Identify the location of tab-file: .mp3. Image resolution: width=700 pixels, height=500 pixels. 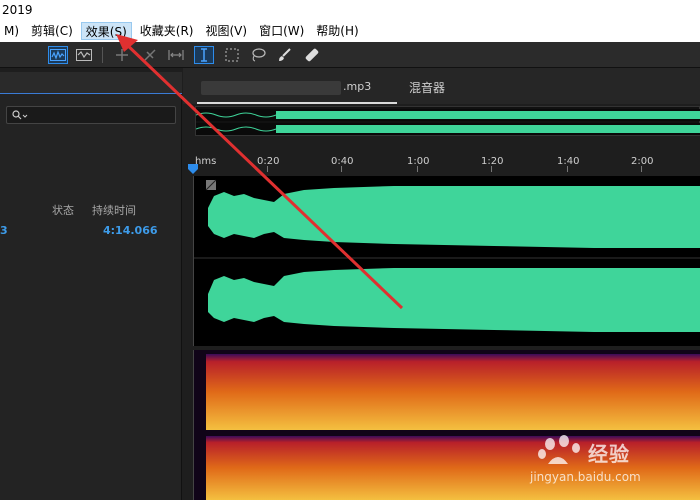
(297, 91).